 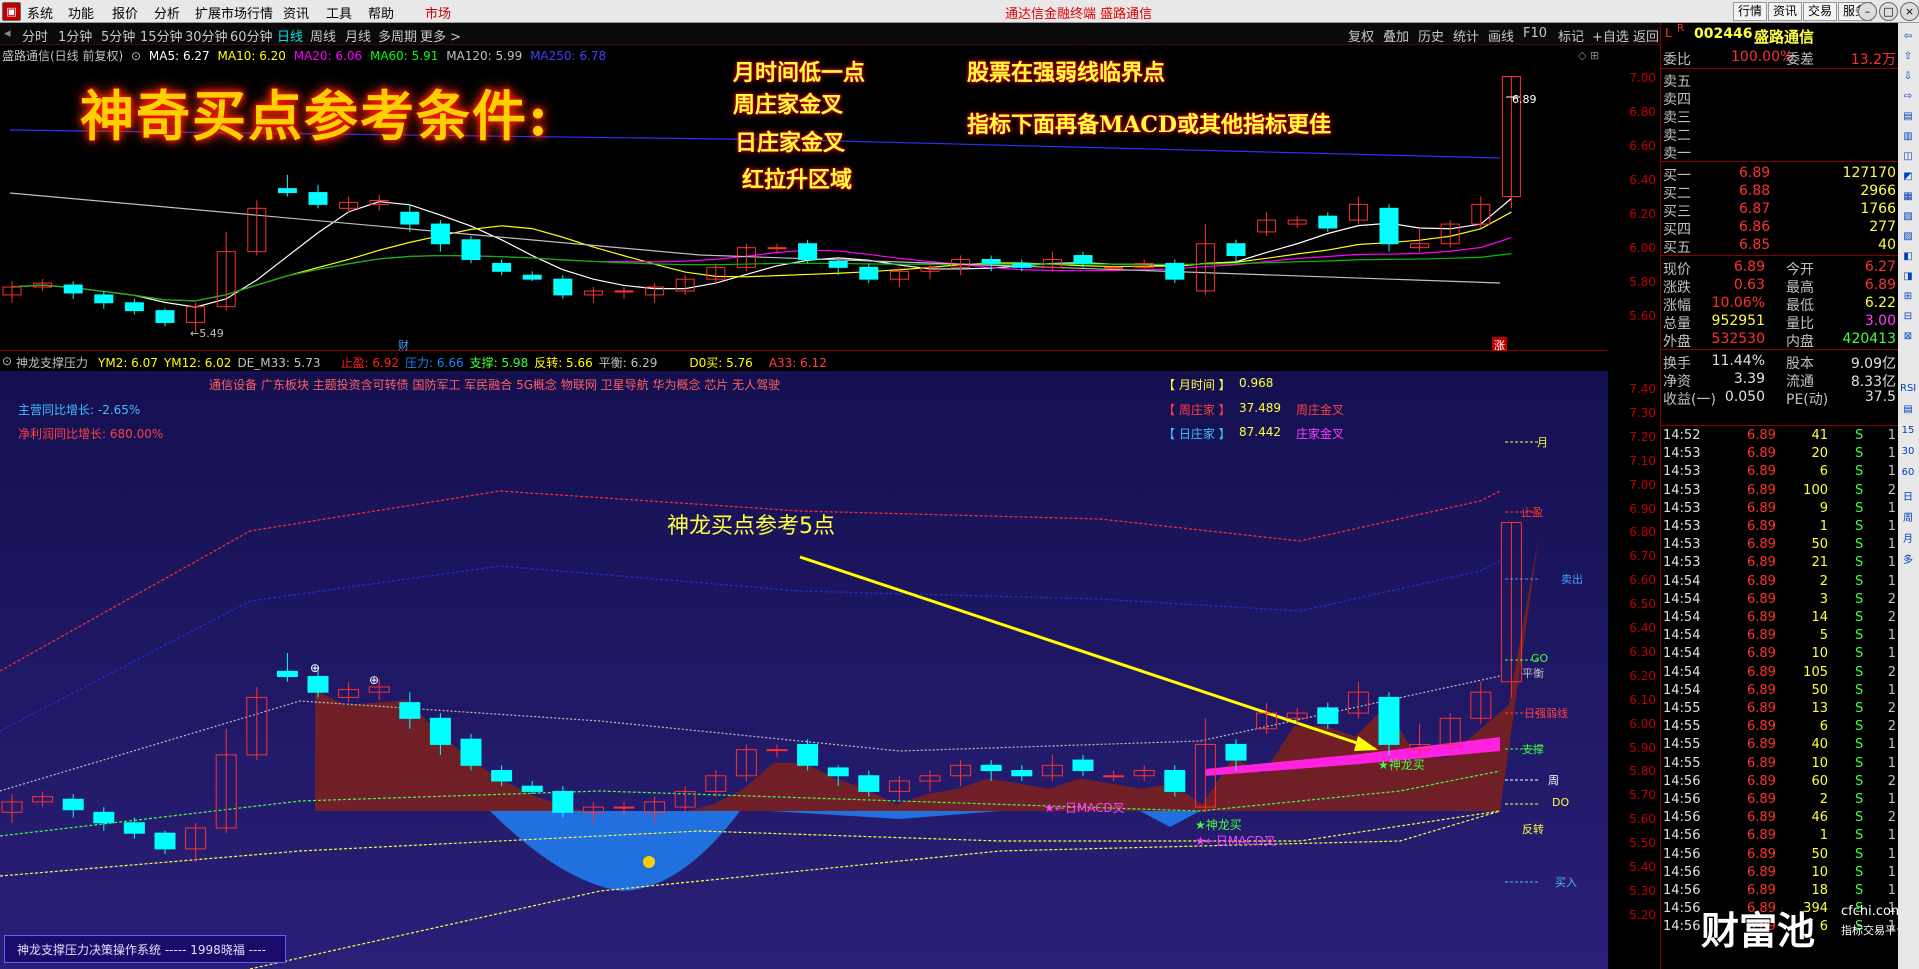 I want to click on side-tool-icon: ◧, so click(x=1908, y=256).